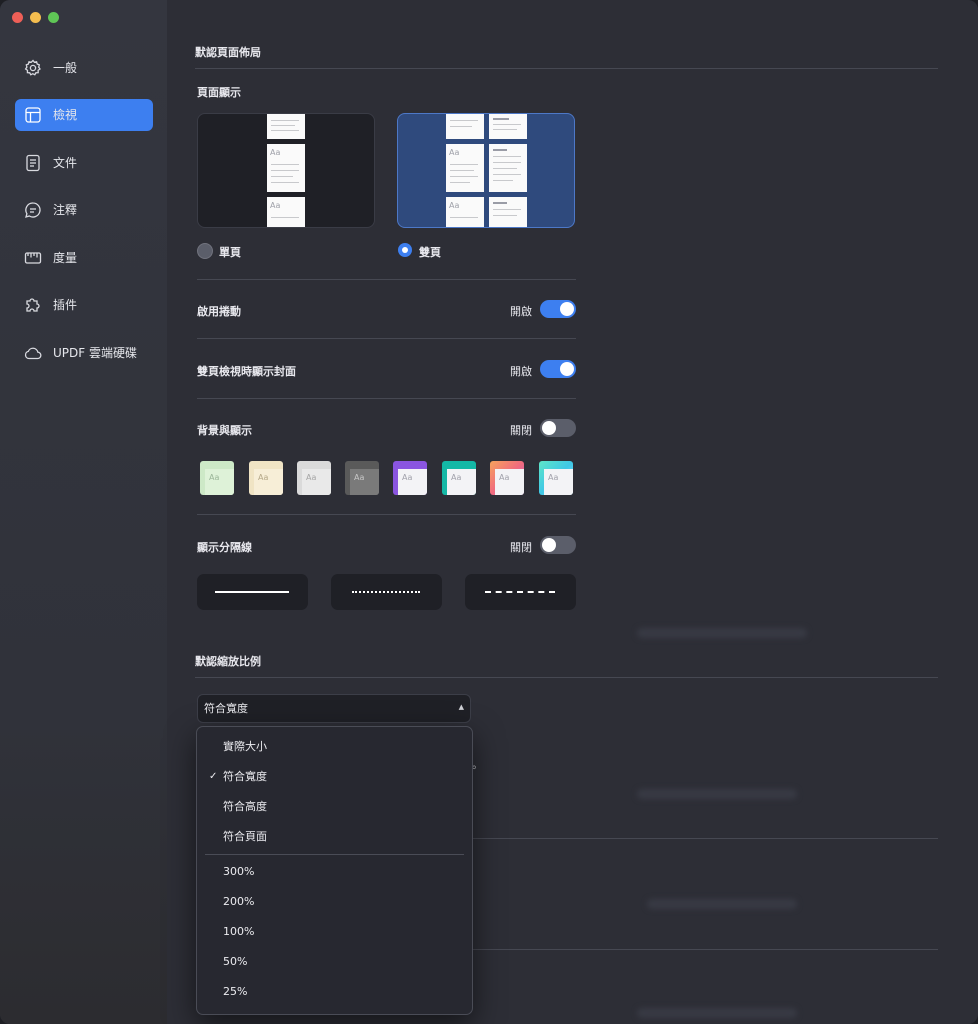  Describe the element at coordinates (33, 353) in the screenshot. I see `cloud-icon` at that location.